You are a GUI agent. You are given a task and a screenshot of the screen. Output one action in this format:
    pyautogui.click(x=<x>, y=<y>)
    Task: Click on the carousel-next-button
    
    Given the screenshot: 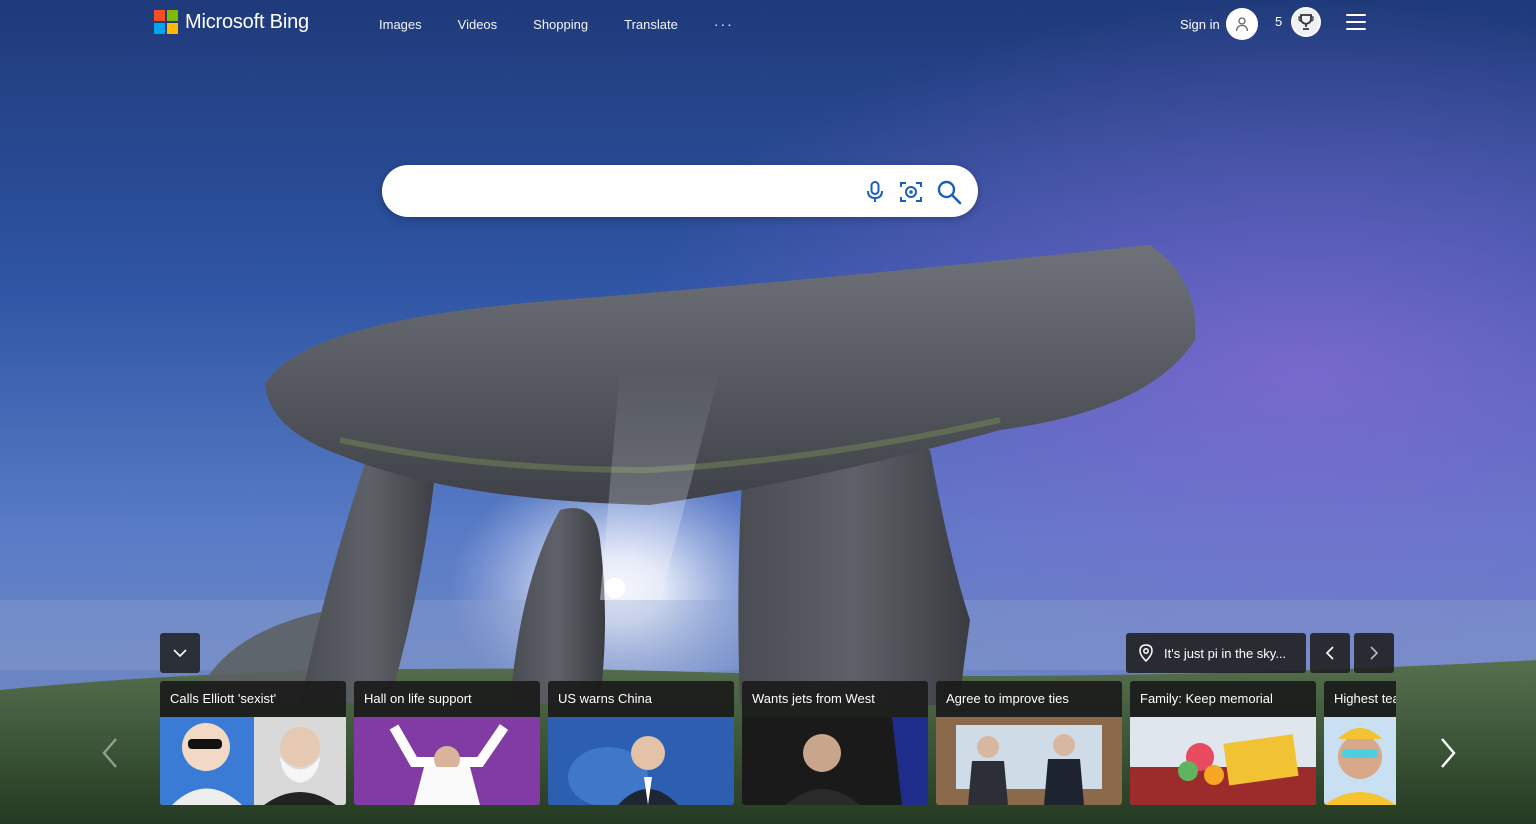 What is the action you would take?
    pyautogui.click(x=1448, y=753)
    